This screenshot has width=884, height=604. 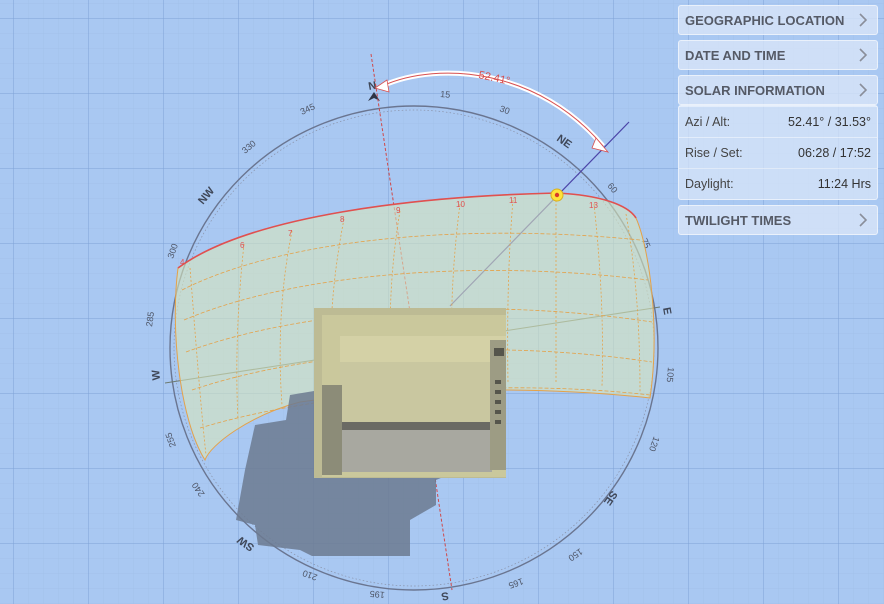 What do you see at coordinates (513, 200) in the screenshot?
I see `hour-label: 11` at bounding box center [513, 200].